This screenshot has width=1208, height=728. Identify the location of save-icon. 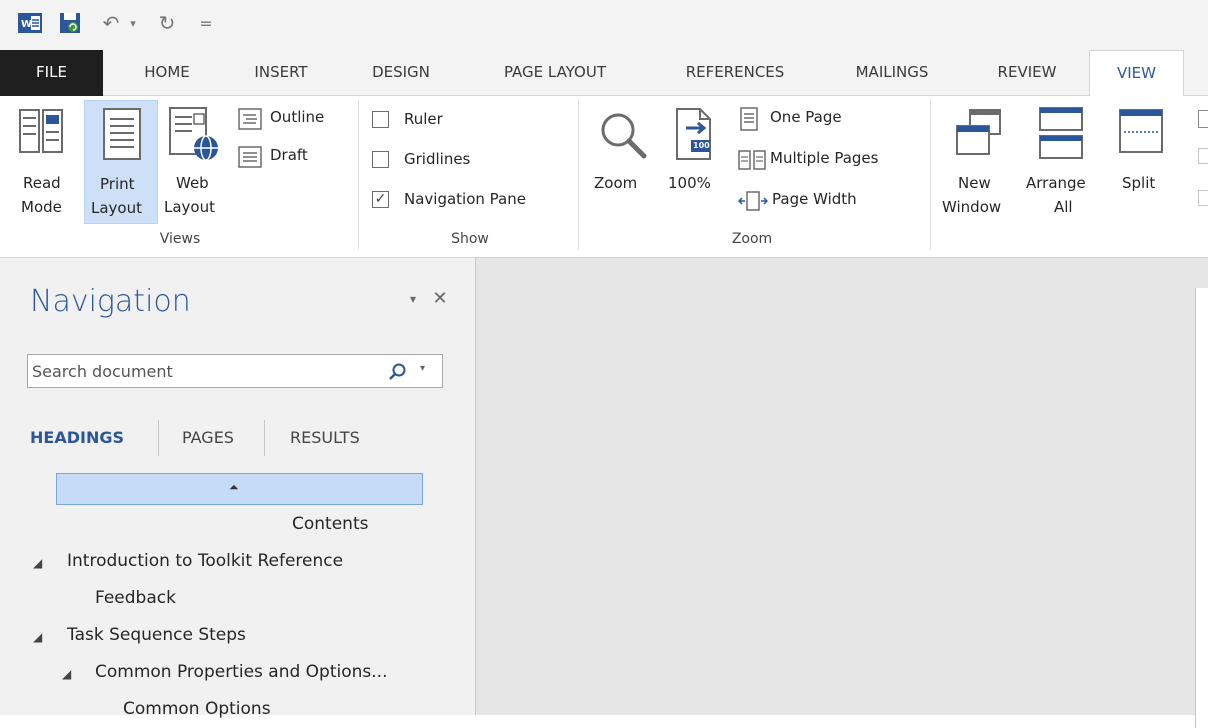
(70, 23).